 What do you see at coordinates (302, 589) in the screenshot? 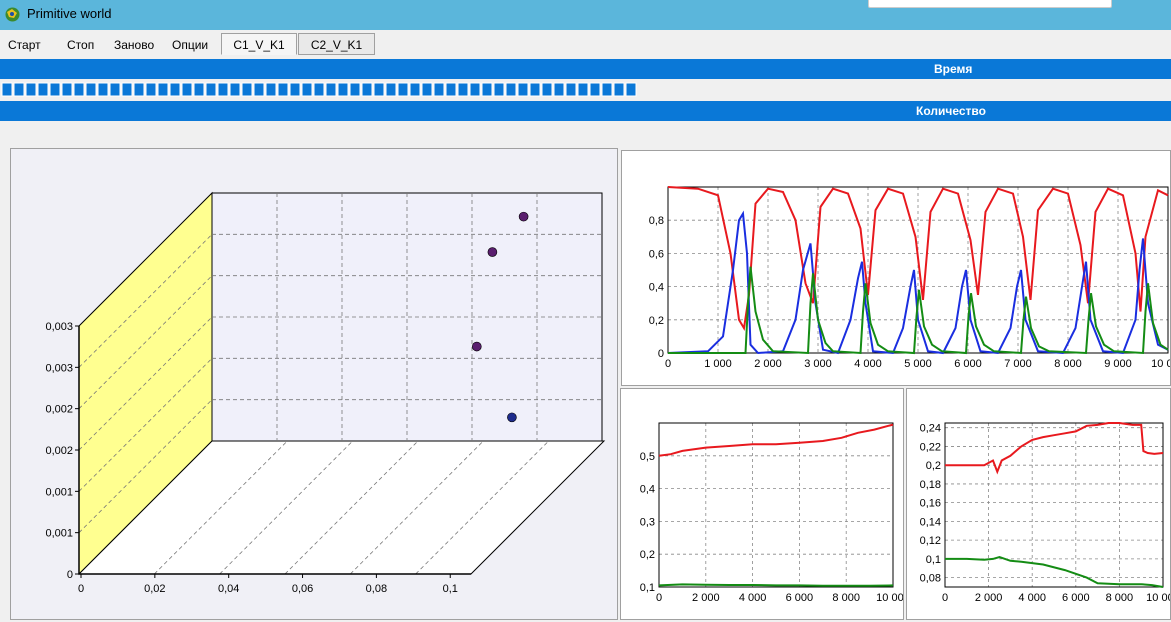
I see `x-tick-label: 0,06` at bounding box center [302, 589].